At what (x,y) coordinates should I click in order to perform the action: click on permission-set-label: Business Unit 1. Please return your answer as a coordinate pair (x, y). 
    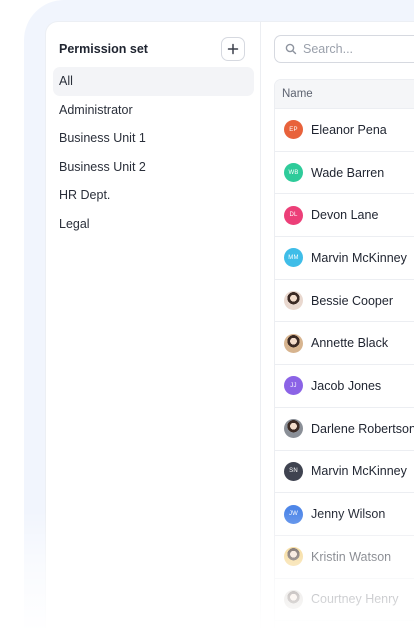
    Looking at the image, I should click on (102, 138).